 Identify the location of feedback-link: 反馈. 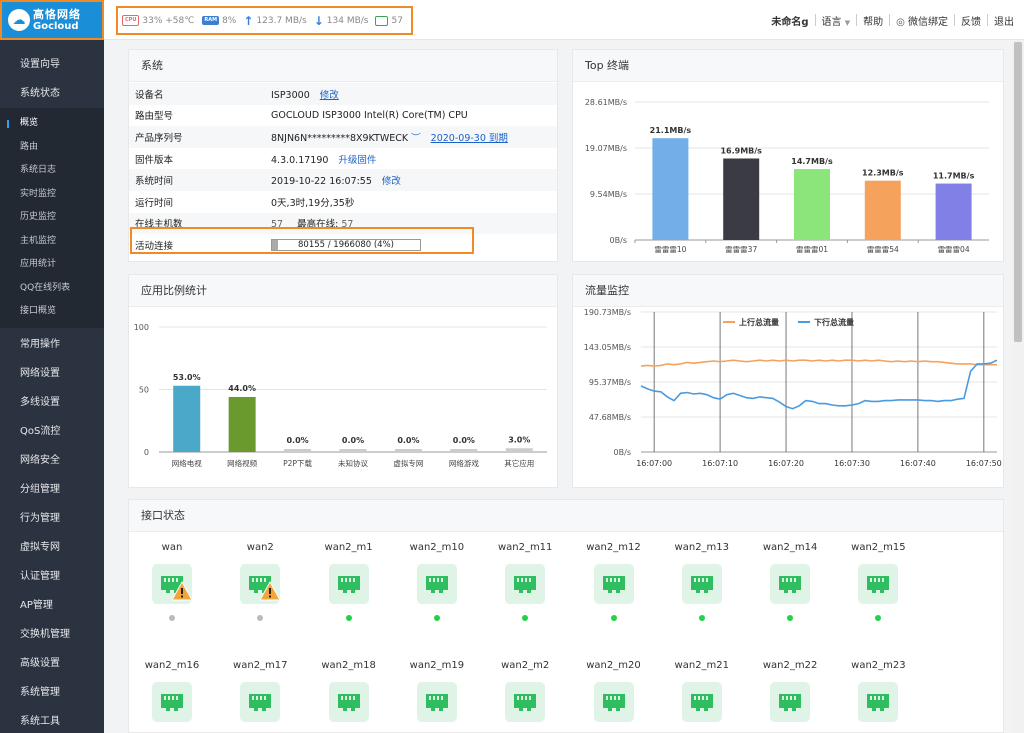
(971, 20).